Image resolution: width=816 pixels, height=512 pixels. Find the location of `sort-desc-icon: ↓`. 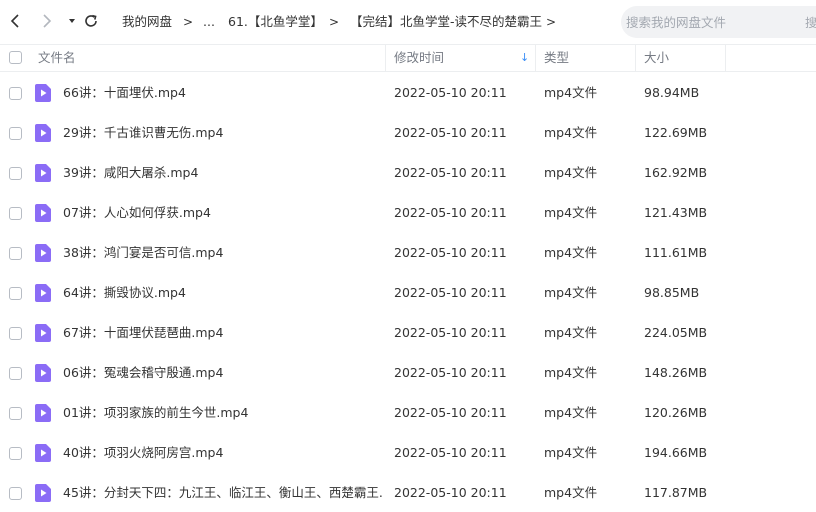

sort-desc-icon: ↓ is located at coordinates (524, 58).